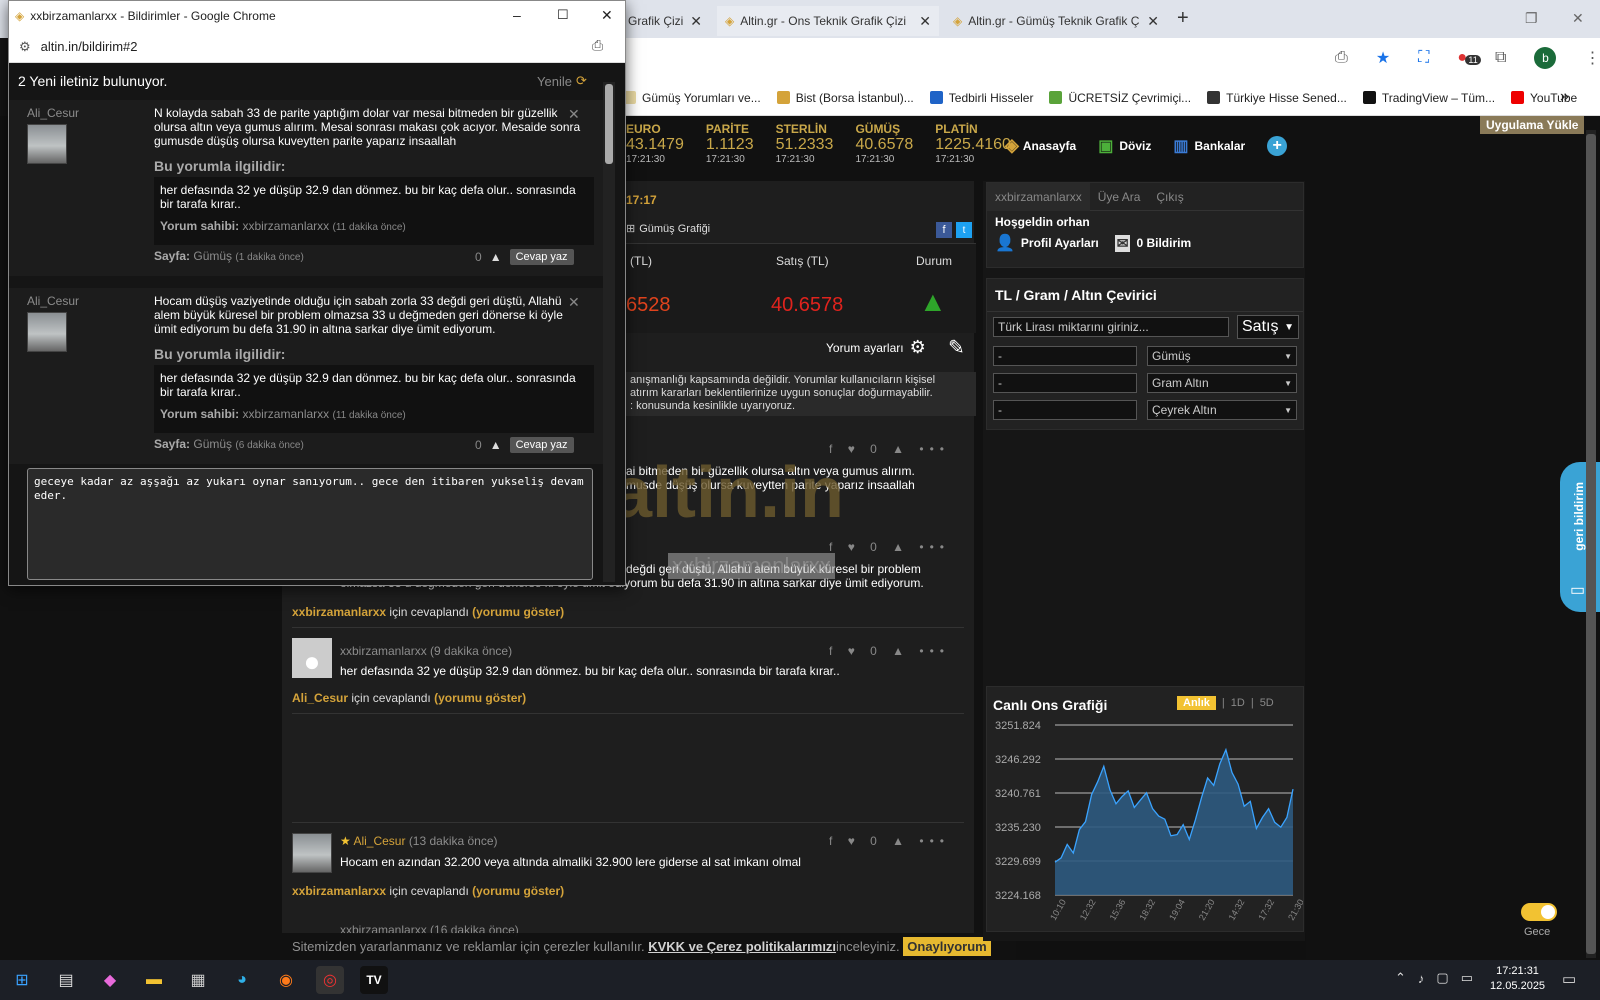 The image size is (1600, 1000). What do you see at coordinates (374, 980) in the screenshot?
I see `tradingview-icon: TV` at bounding box center [374, 980].